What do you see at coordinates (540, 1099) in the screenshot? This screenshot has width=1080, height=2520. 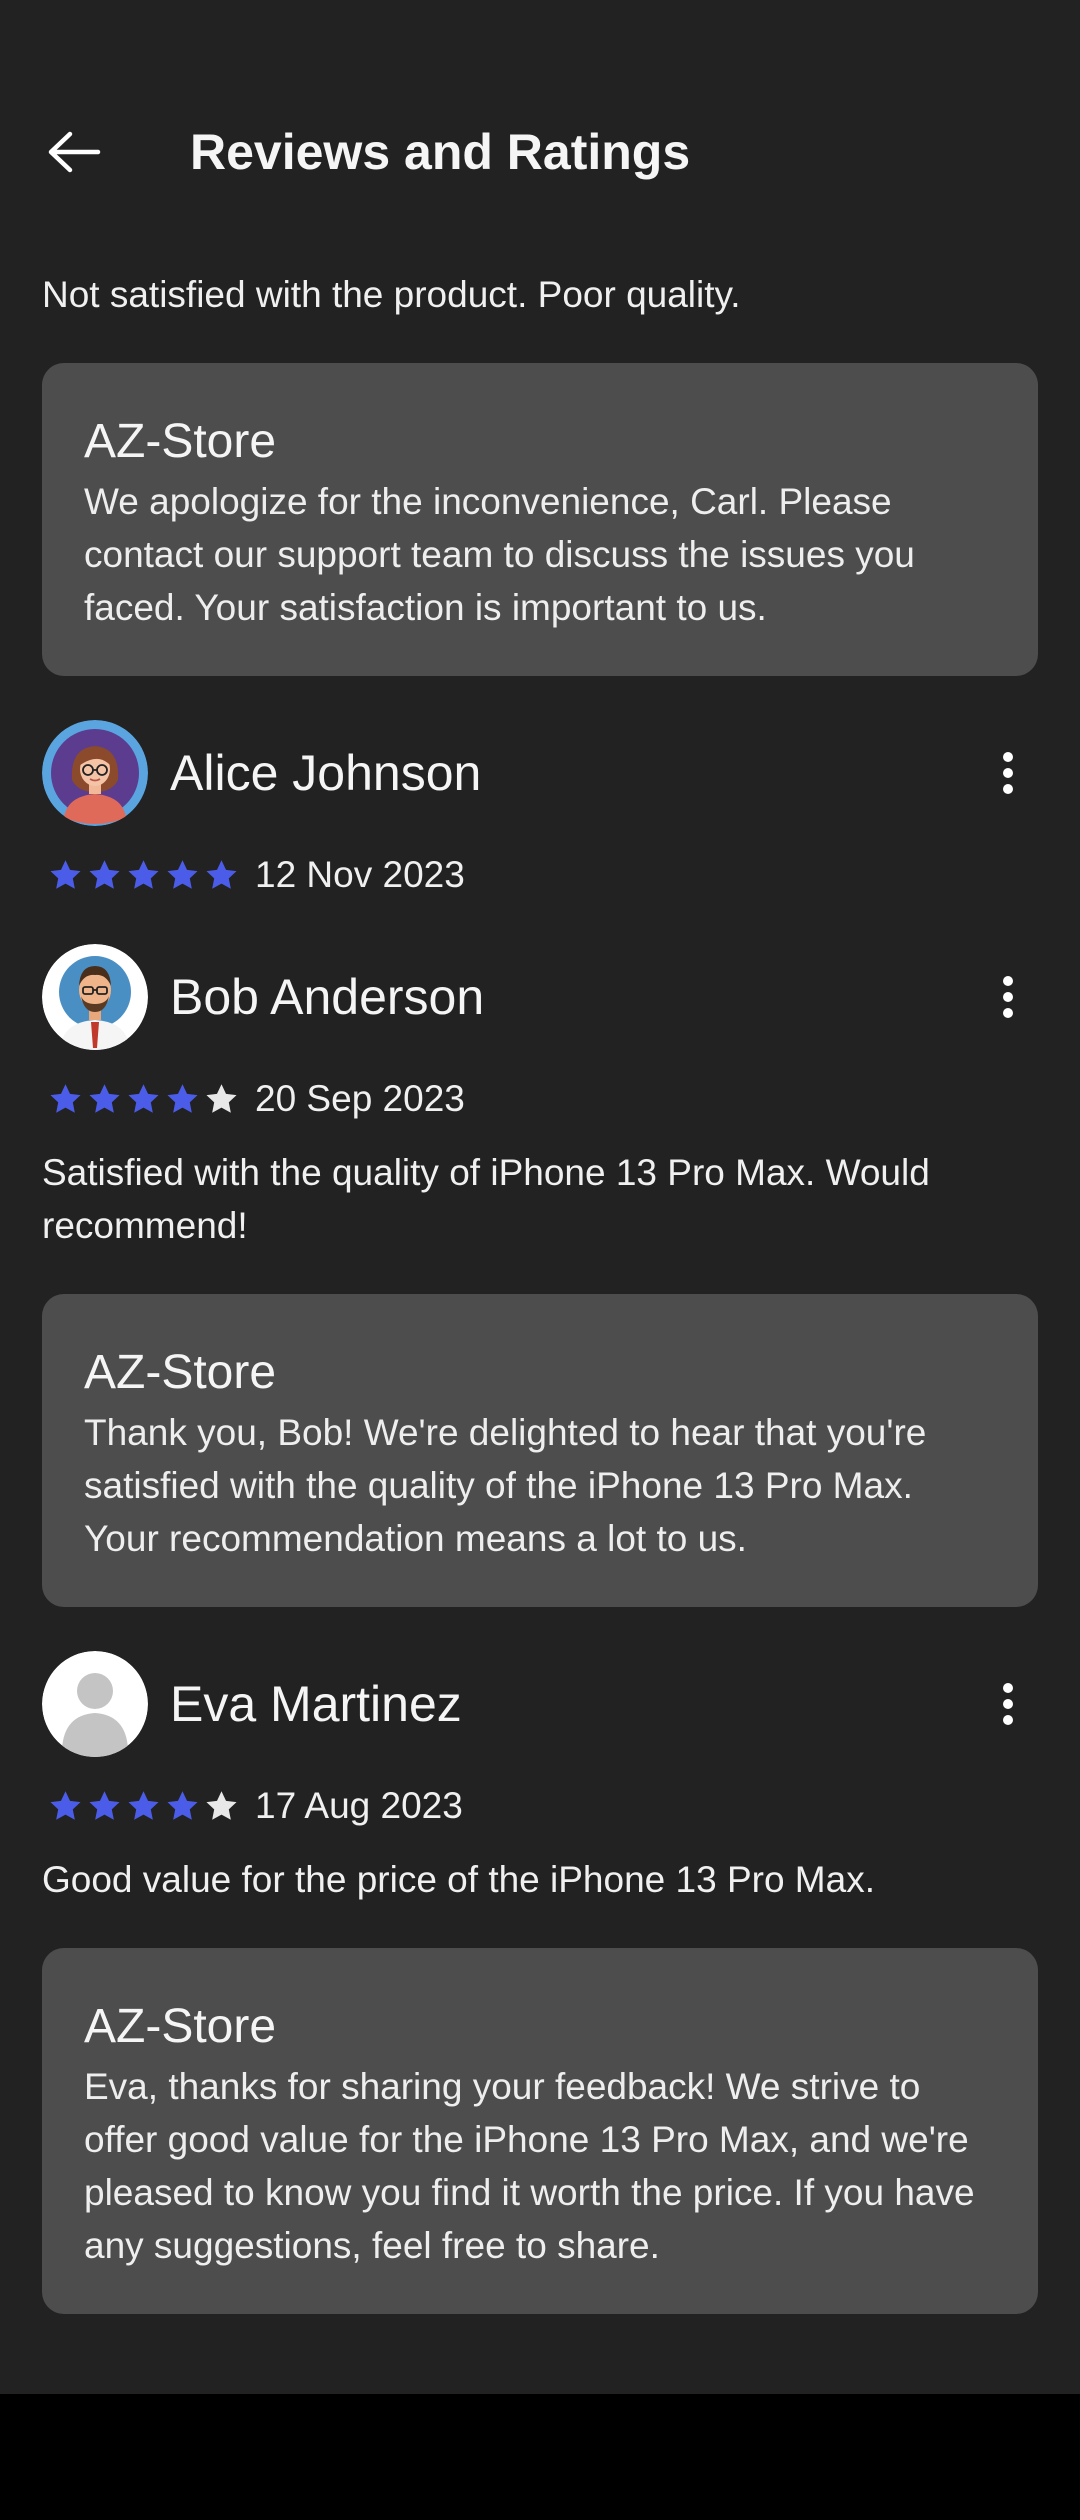 I see `rating-row: 20 Sep 2023` at bounding box center [540, 1099].